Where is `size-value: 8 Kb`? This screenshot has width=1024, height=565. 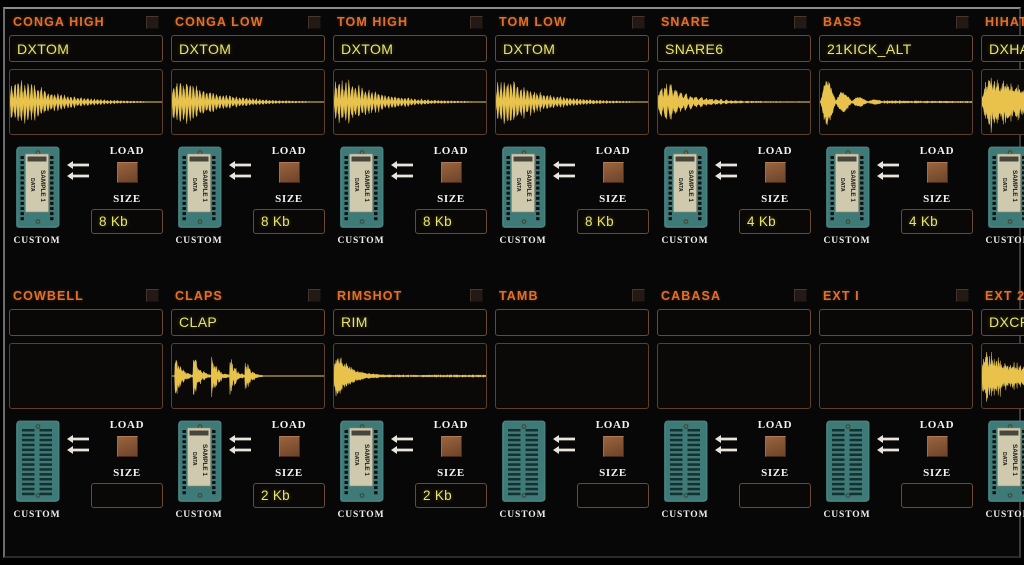 size-value: 8 Kb is located at coordinates (437, 221).